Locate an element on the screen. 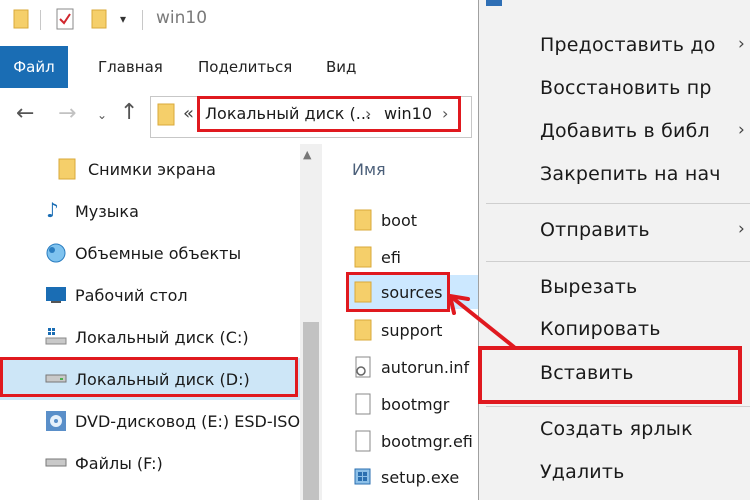 The width and height of the screenshot is (750, 500). tab-home: Главная is located at coordinates (130, 67).